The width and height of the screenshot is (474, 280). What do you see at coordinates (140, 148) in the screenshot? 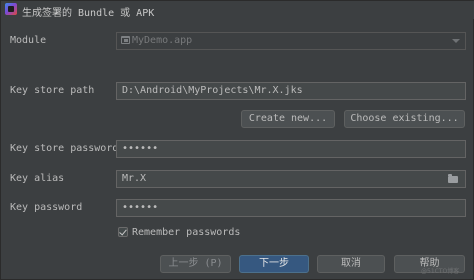
I see `key-store-password-value: ••••••` at bounding box center [140, 148].